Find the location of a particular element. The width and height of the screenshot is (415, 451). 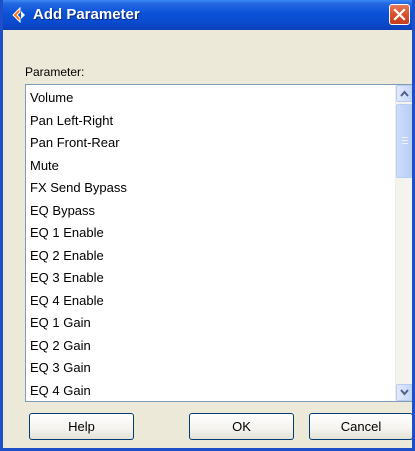

close-button is located at coordinates (399, 14).